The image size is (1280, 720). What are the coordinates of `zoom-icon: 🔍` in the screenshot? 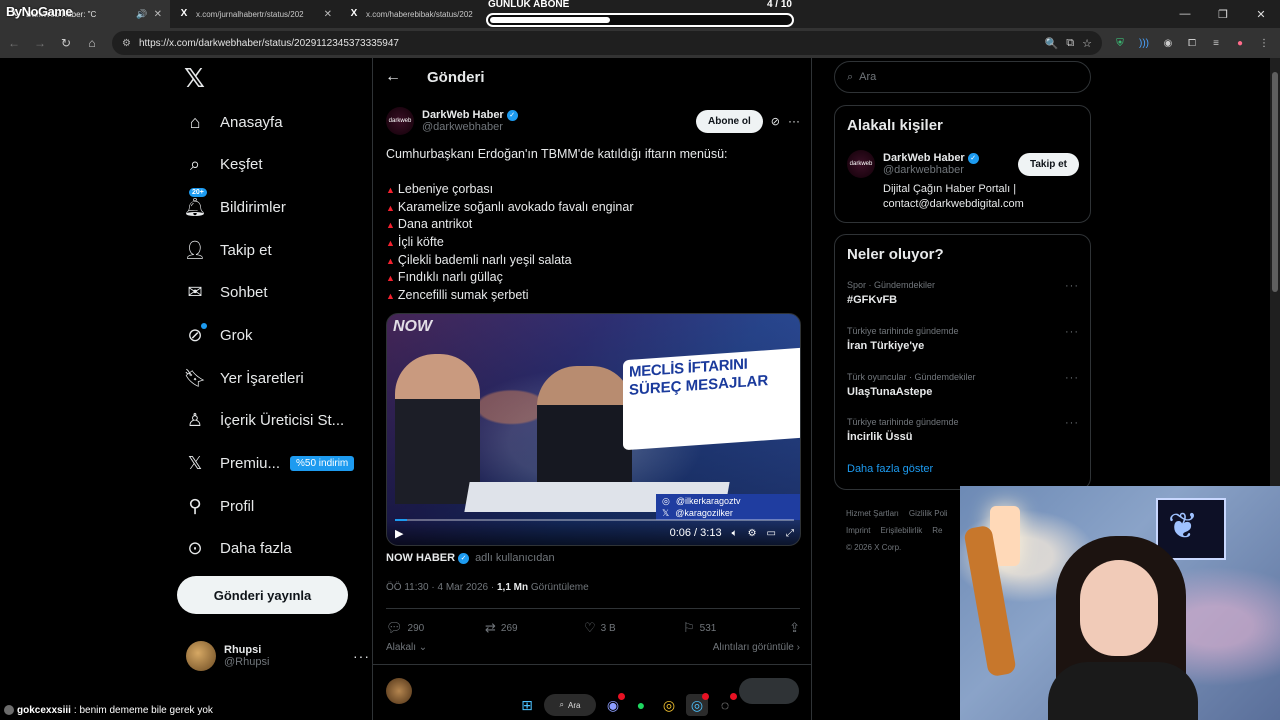 It's located at (1052, 43).